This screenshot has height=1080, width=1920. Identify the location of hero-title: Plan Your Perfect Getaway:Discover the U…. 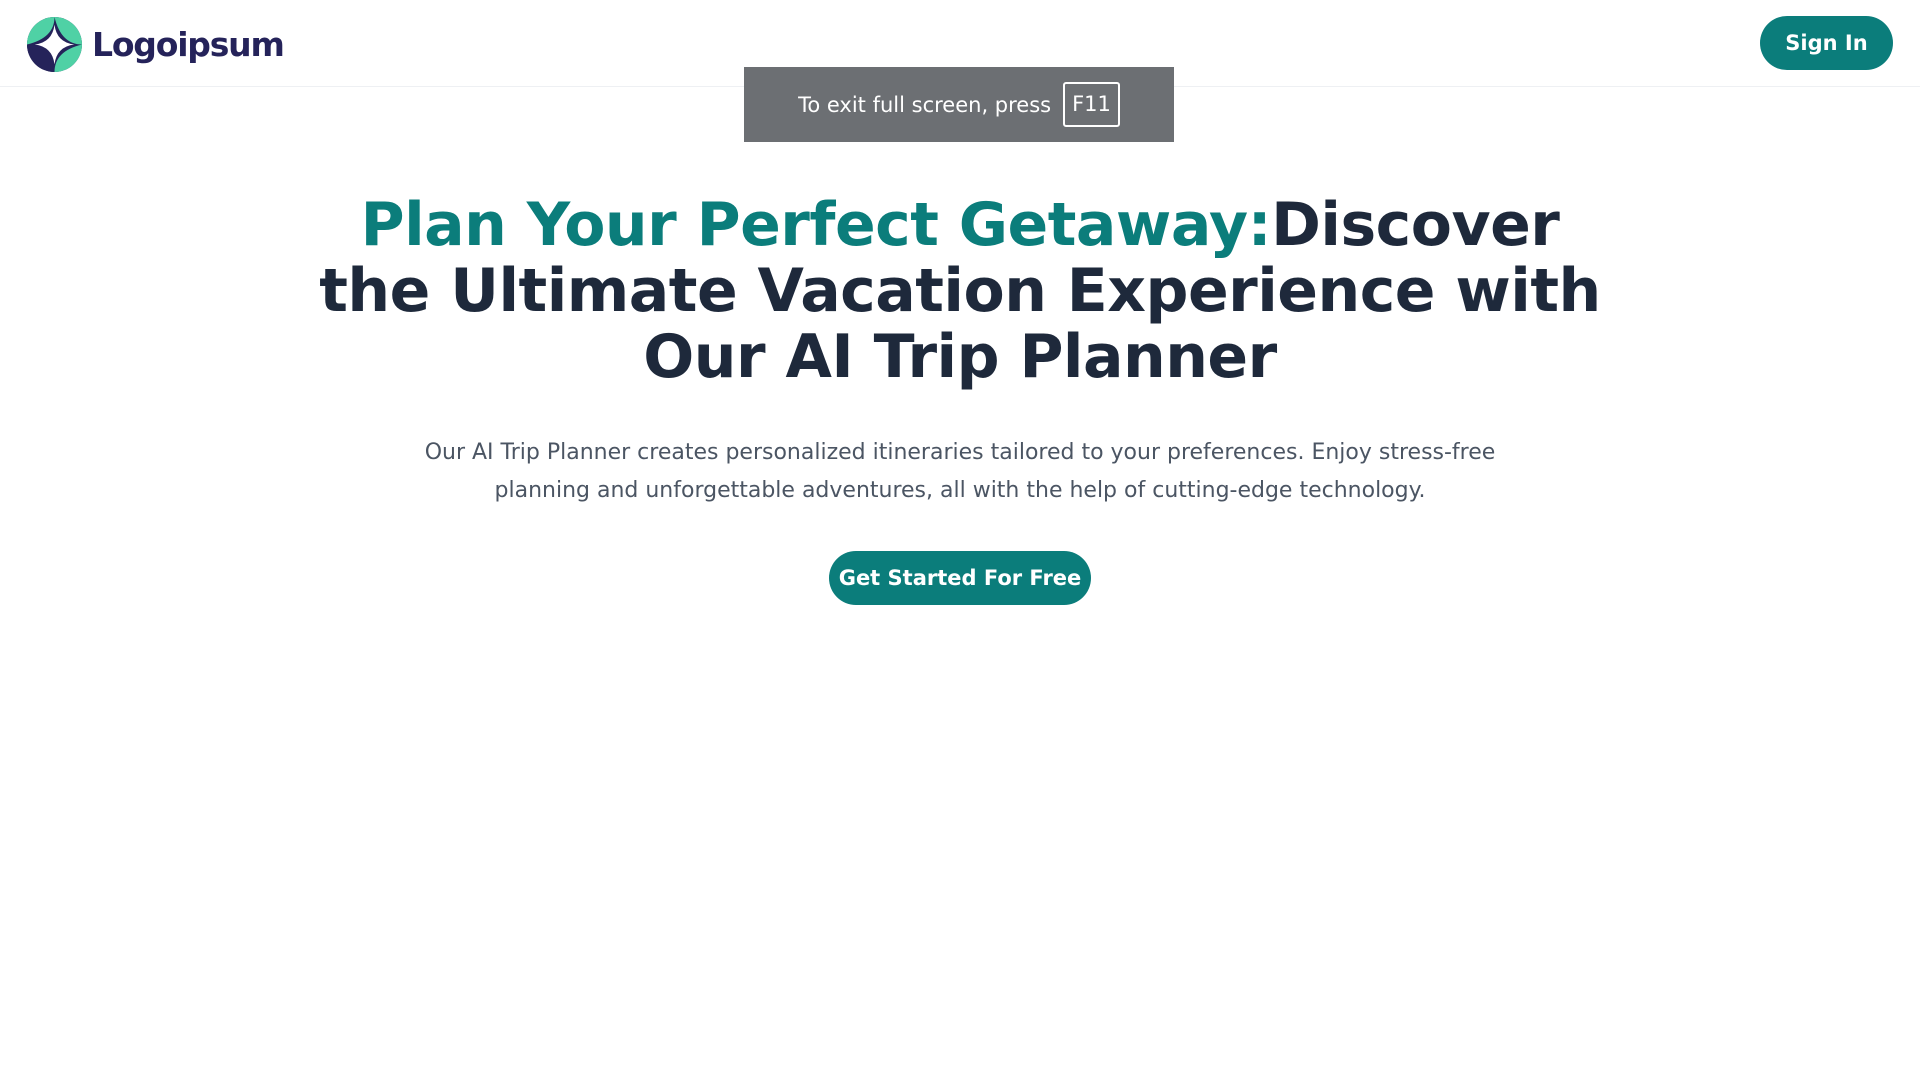
(960, 291).